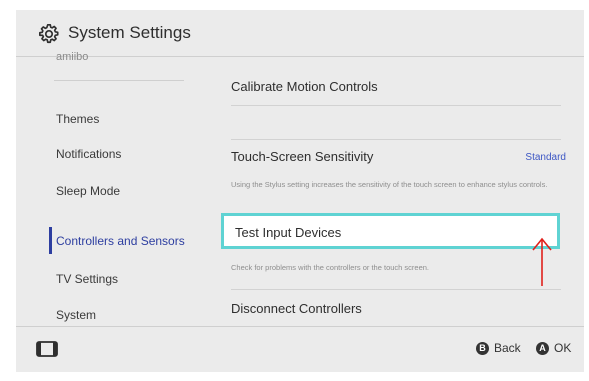  What do you see at coordinates (88, 154) in the screenshot?
I see `sidebar-item-notifications: Notifications` at bounding box center [88, 154].